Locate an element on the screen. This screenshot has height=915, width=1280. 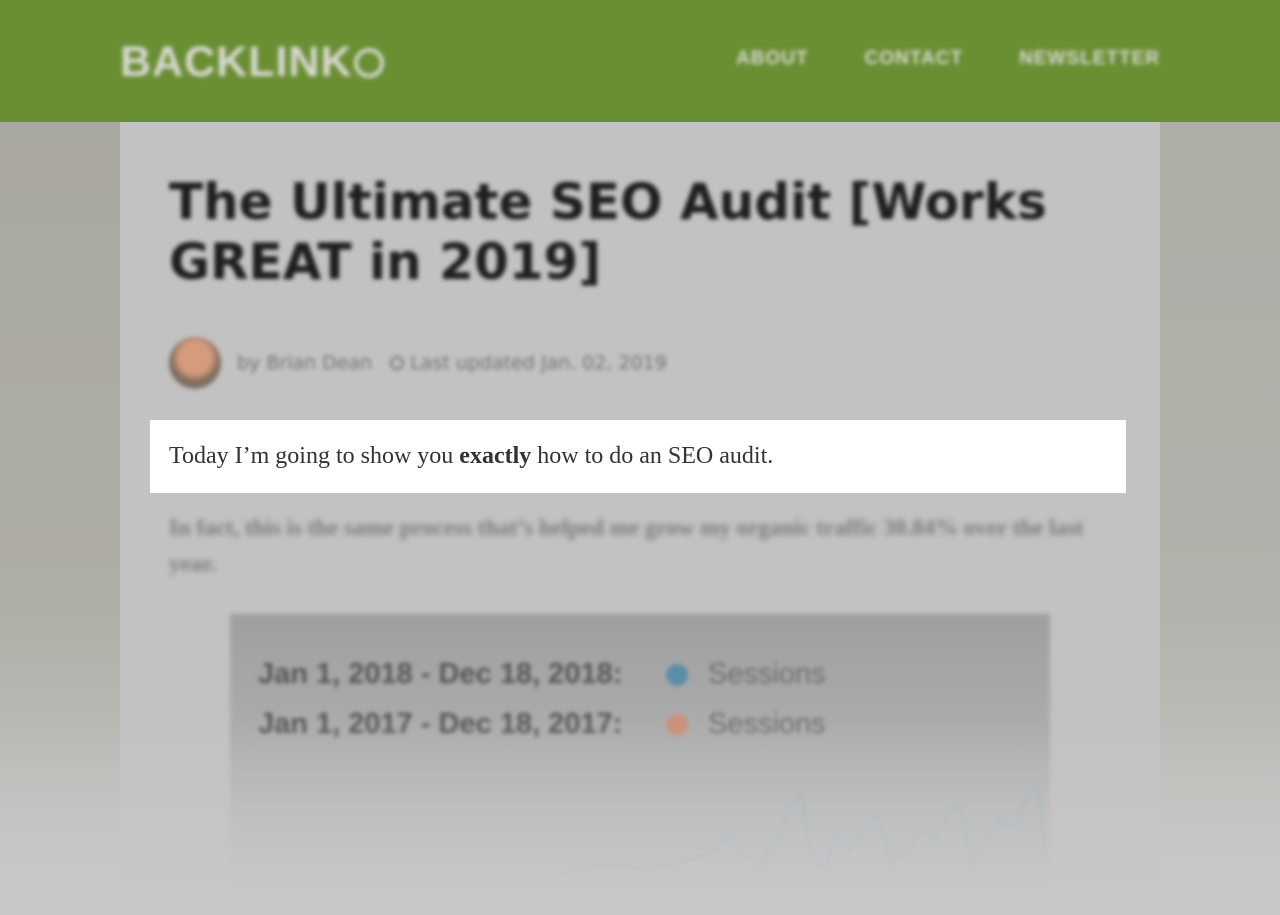
article-meta: by Brian Dean Last updated Jan. 02, 2019 is located at coordinates (418, 363).